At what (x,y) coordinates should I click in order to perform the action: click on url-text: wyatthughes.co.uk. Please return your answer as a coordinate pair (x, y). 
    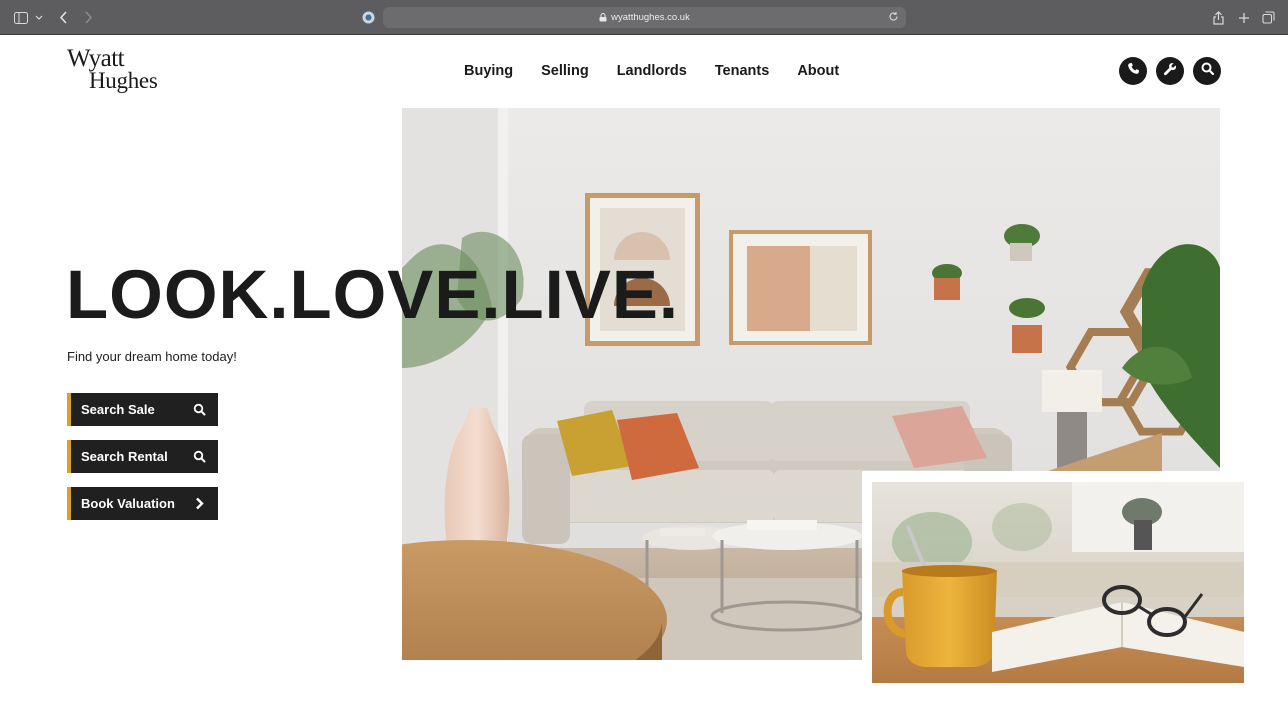
    Looking at the image, I should click on (650, 17).